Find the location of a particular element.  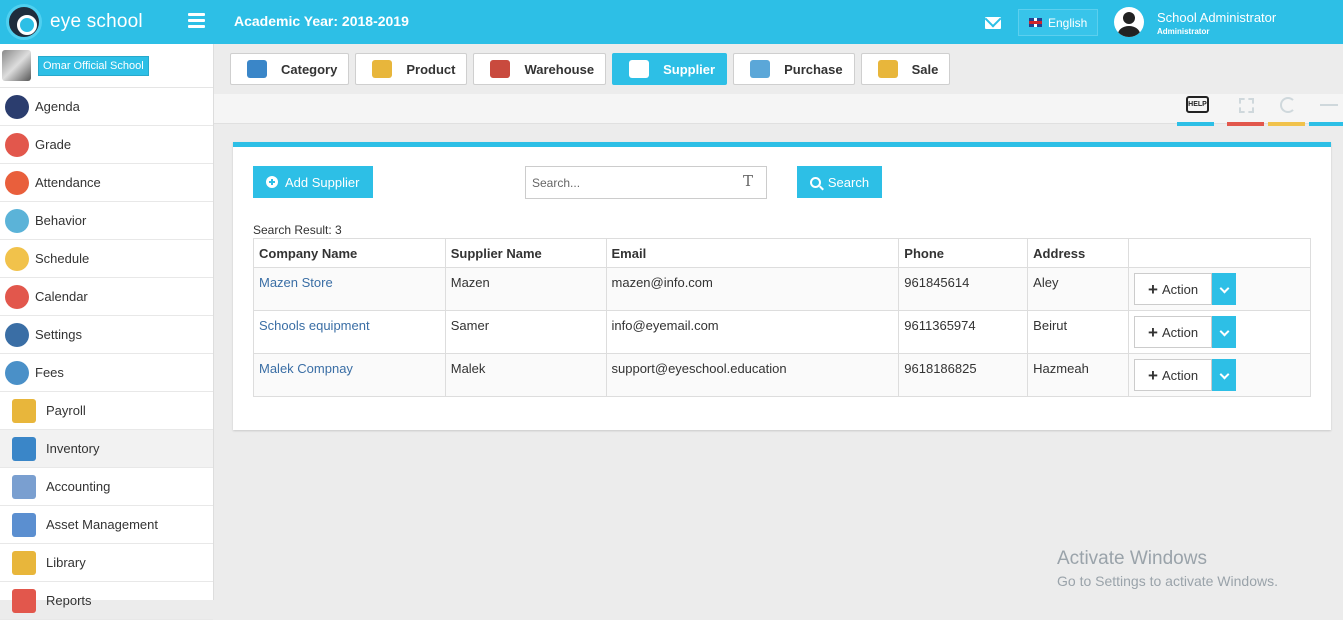

phone-cell: 961845614 is located at coordinates (937, 282).